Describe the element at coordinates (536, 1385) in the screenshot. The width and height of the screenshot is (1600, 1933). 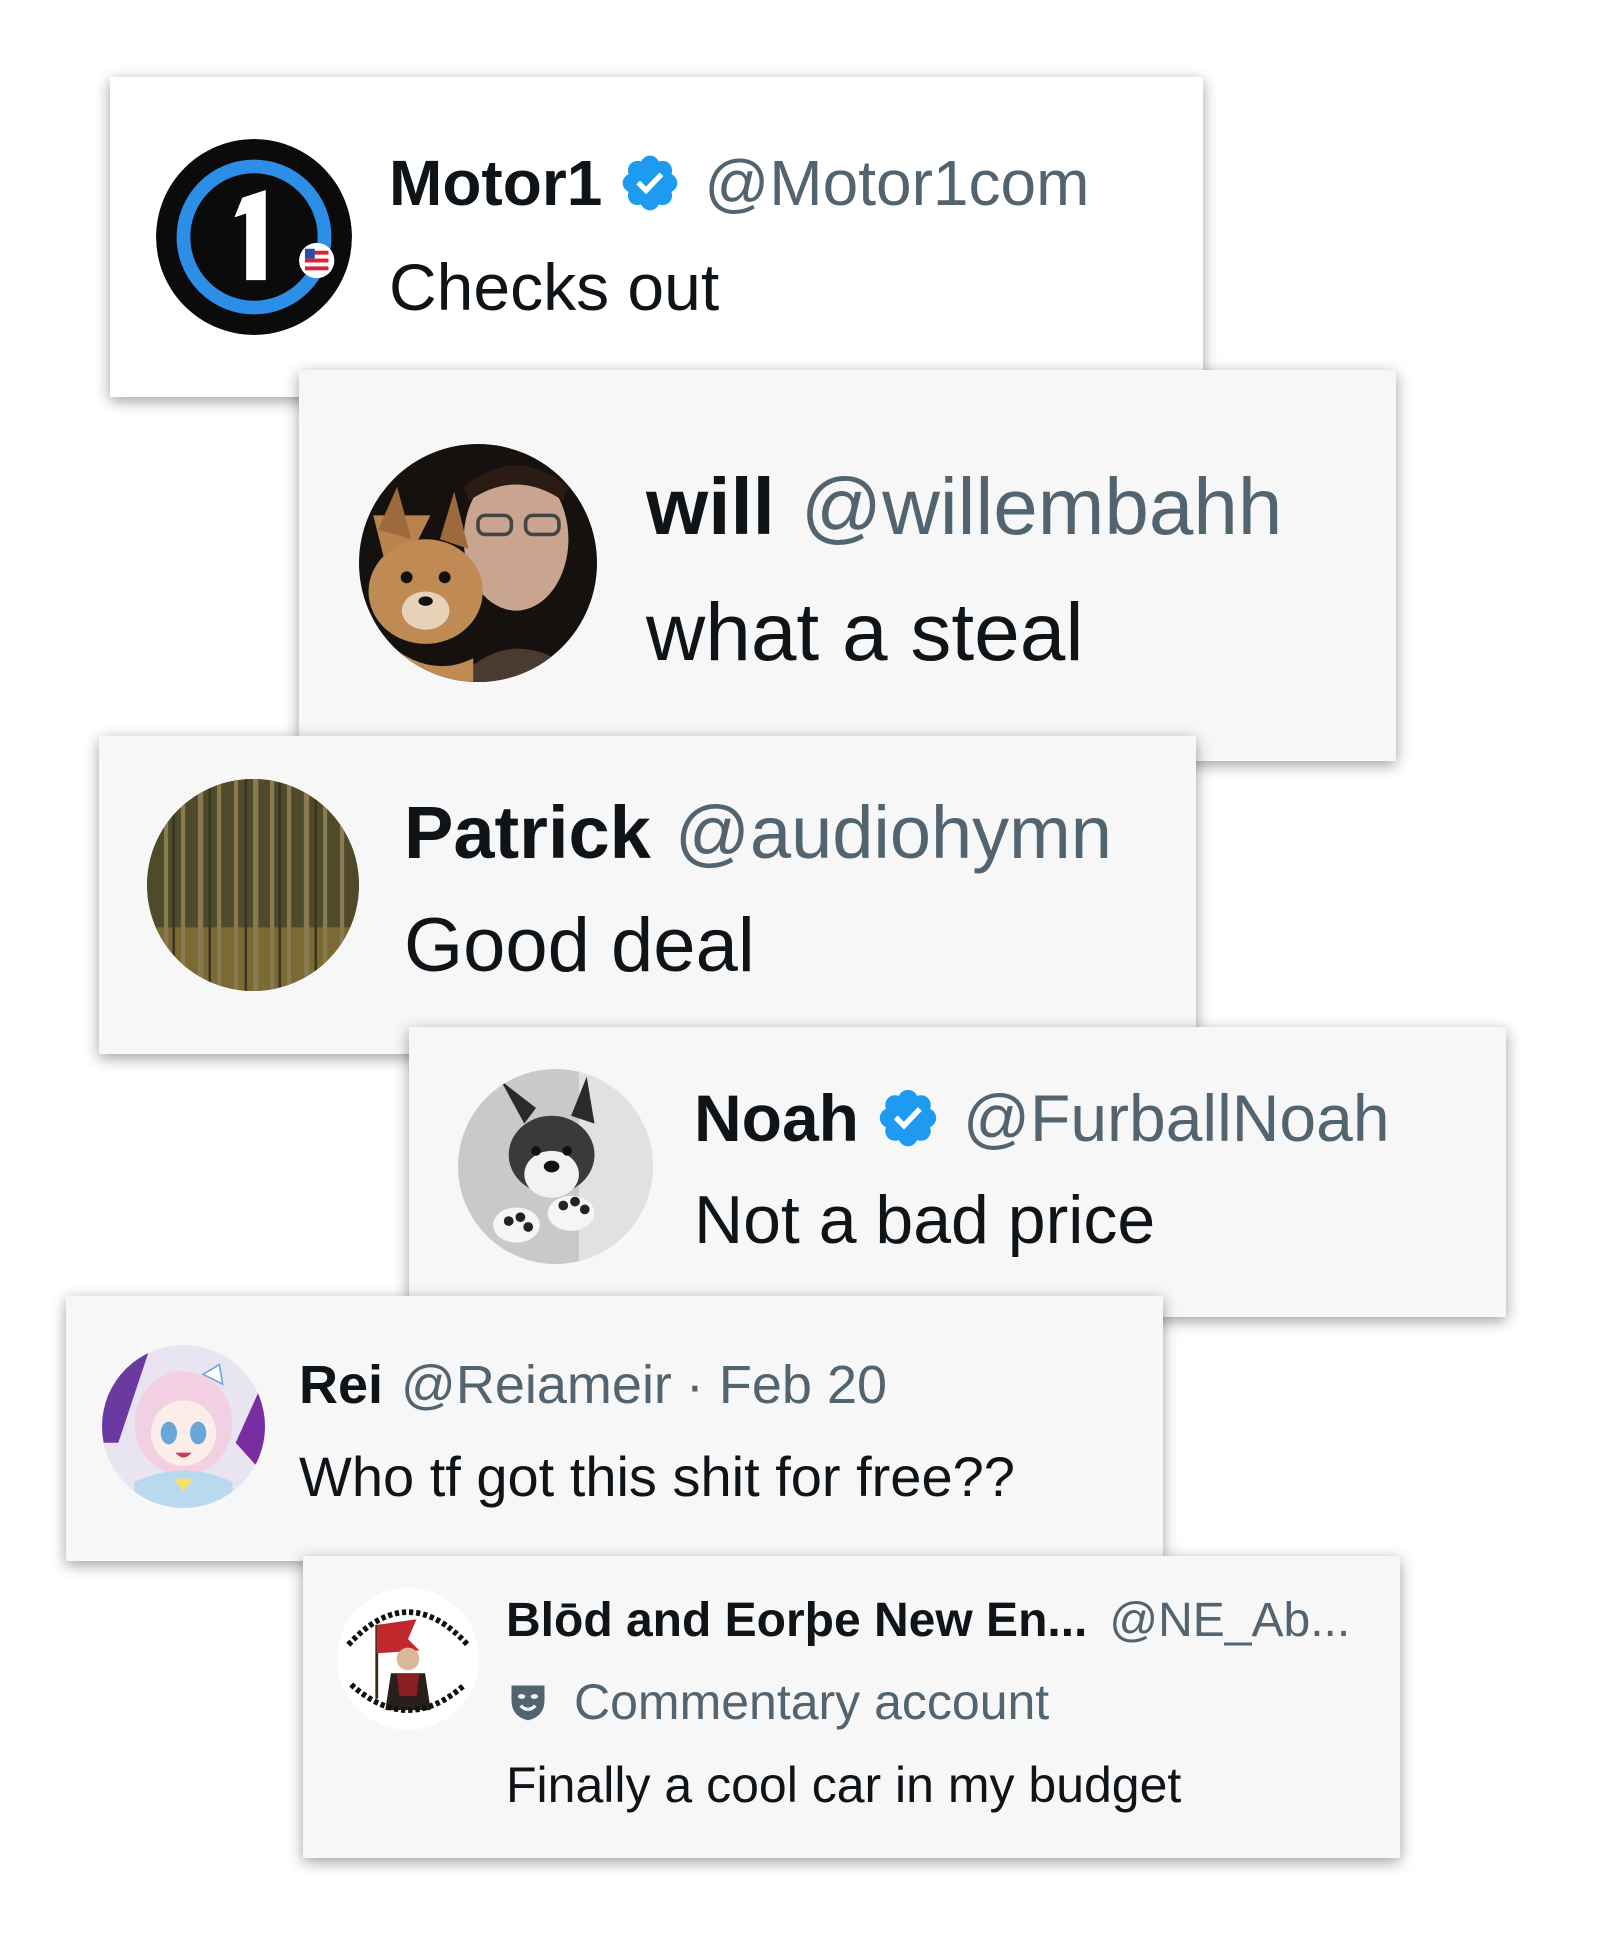
I see `author-handle: @Reiameir` at that location.